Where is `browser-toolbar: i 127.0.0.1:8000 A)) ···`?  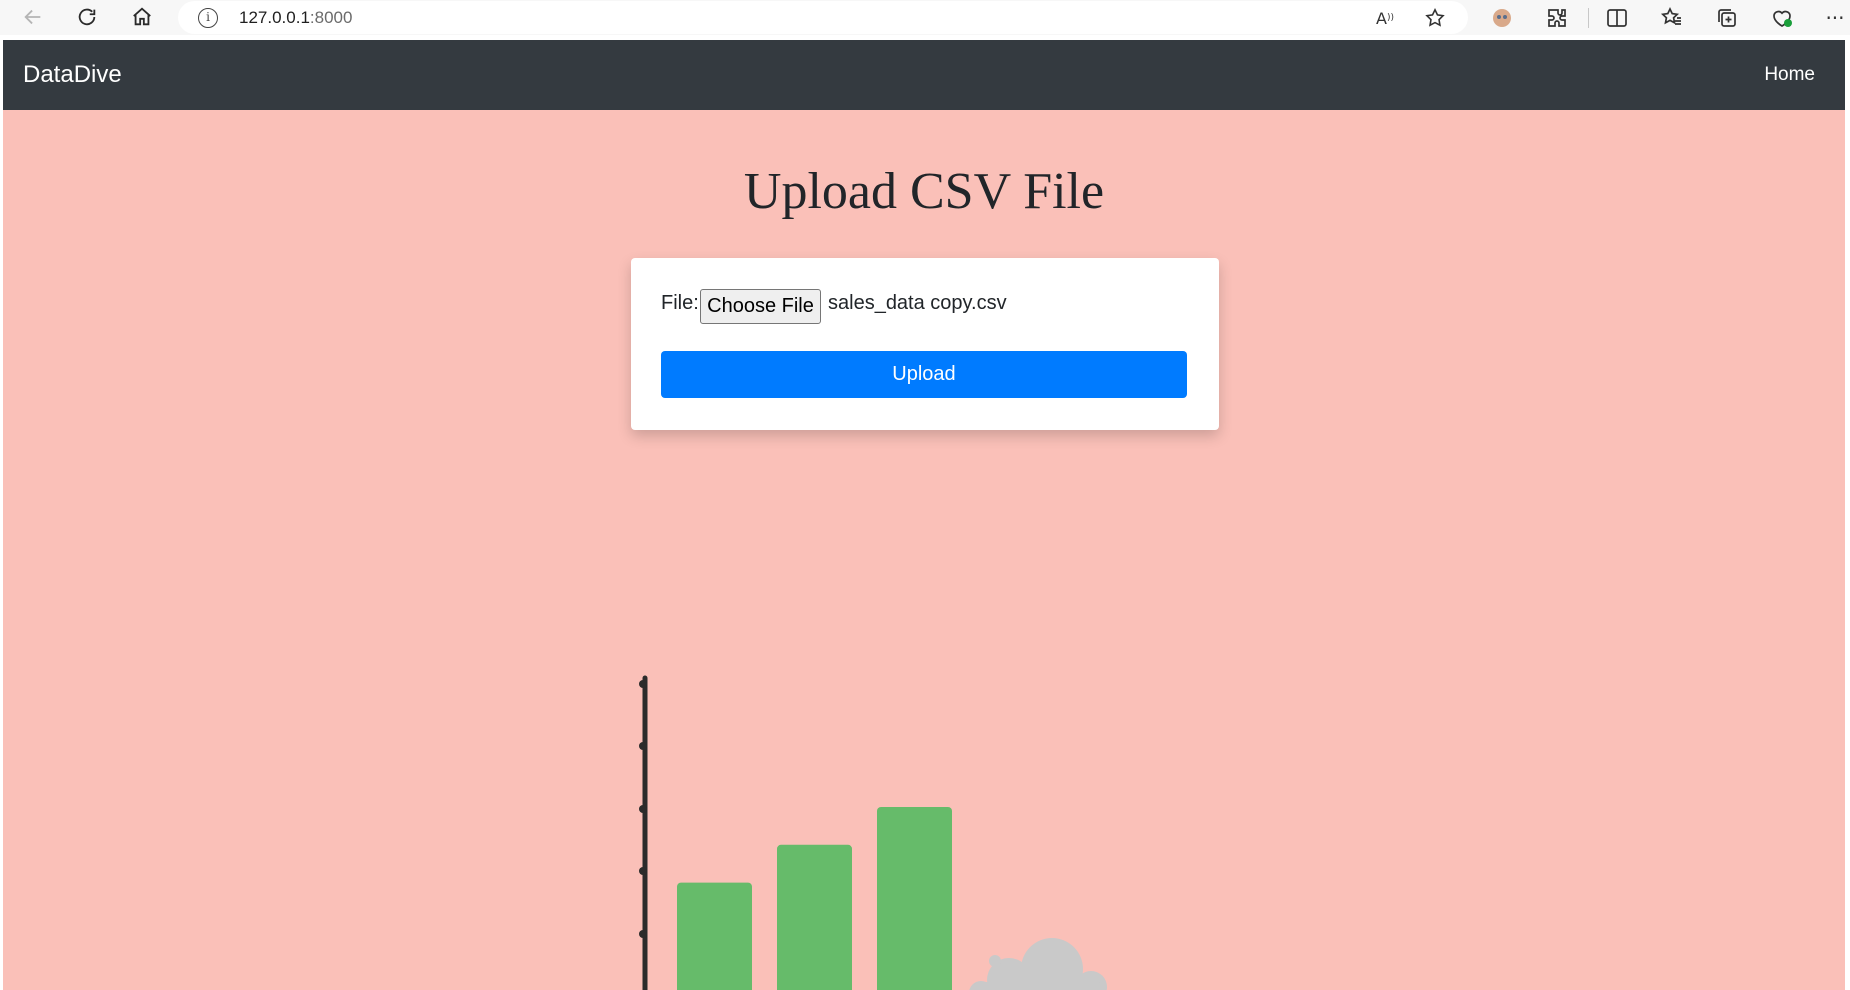
browser-toolbar: i 127.0.0.1:8000 A)) ··· is located at coordinates (925, 17).